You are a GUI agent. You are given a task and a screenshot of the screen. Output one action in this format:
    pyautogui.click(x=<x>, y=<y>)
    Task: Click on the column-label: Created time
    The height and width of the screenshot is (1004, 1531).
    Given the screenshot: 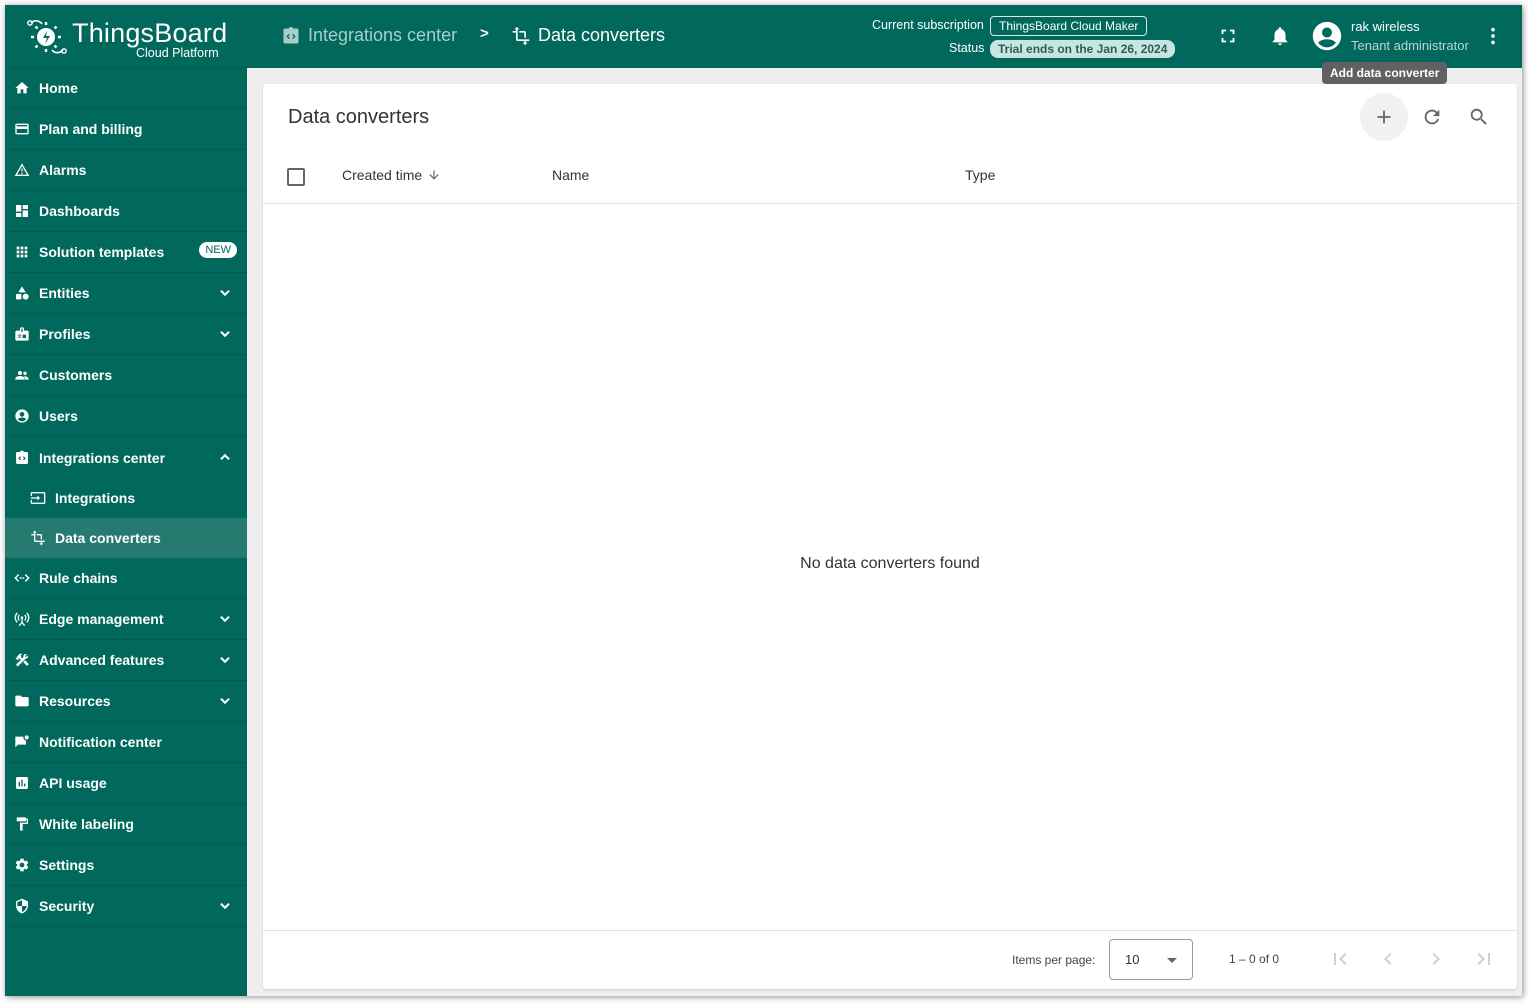 What is the action you would take?
    pyautogui.click(x=382, y=175)
    